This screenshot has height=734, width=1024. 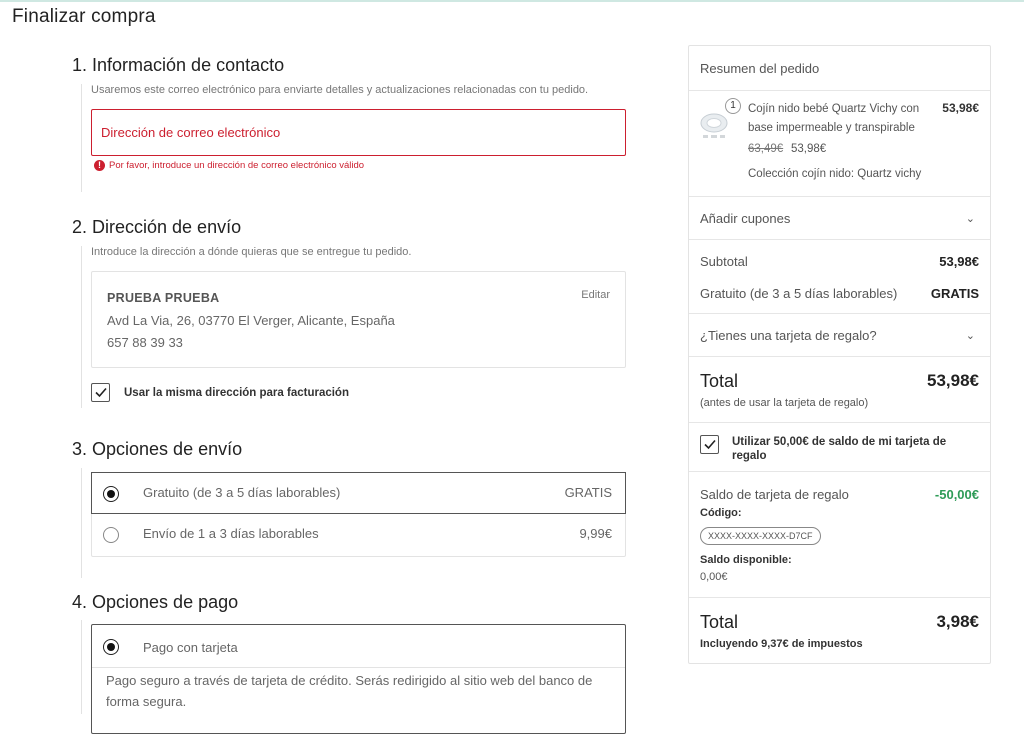 What do you see at coordinates (99, 165) in the screenshot?
I see `error-icon: !` at bounding box center [99, 165].